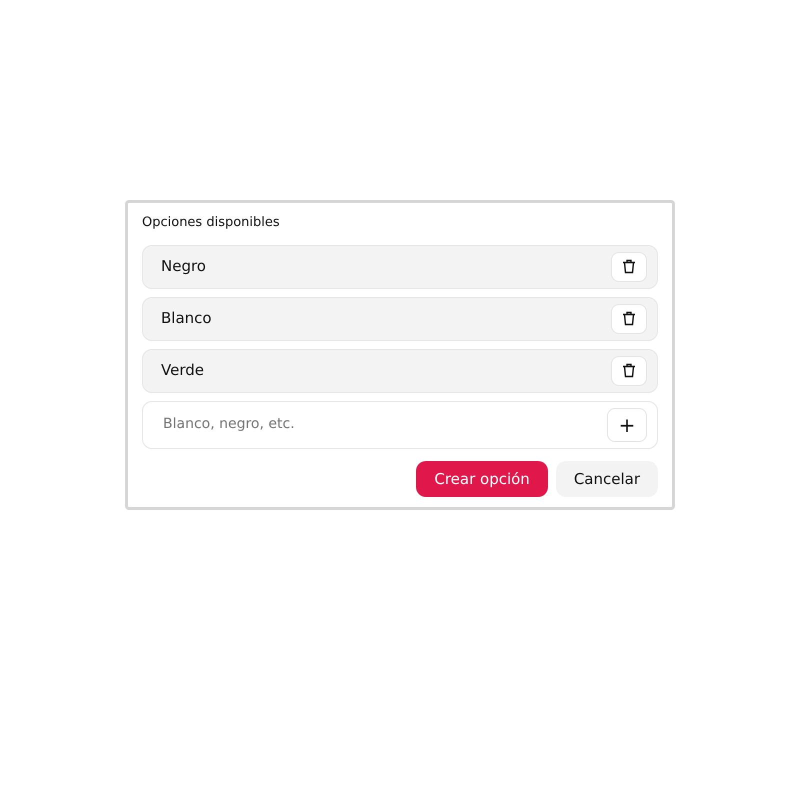  Describe the element at coordinates (186, 319) in the screenshot. I see `option-label: Blanco` at that location.